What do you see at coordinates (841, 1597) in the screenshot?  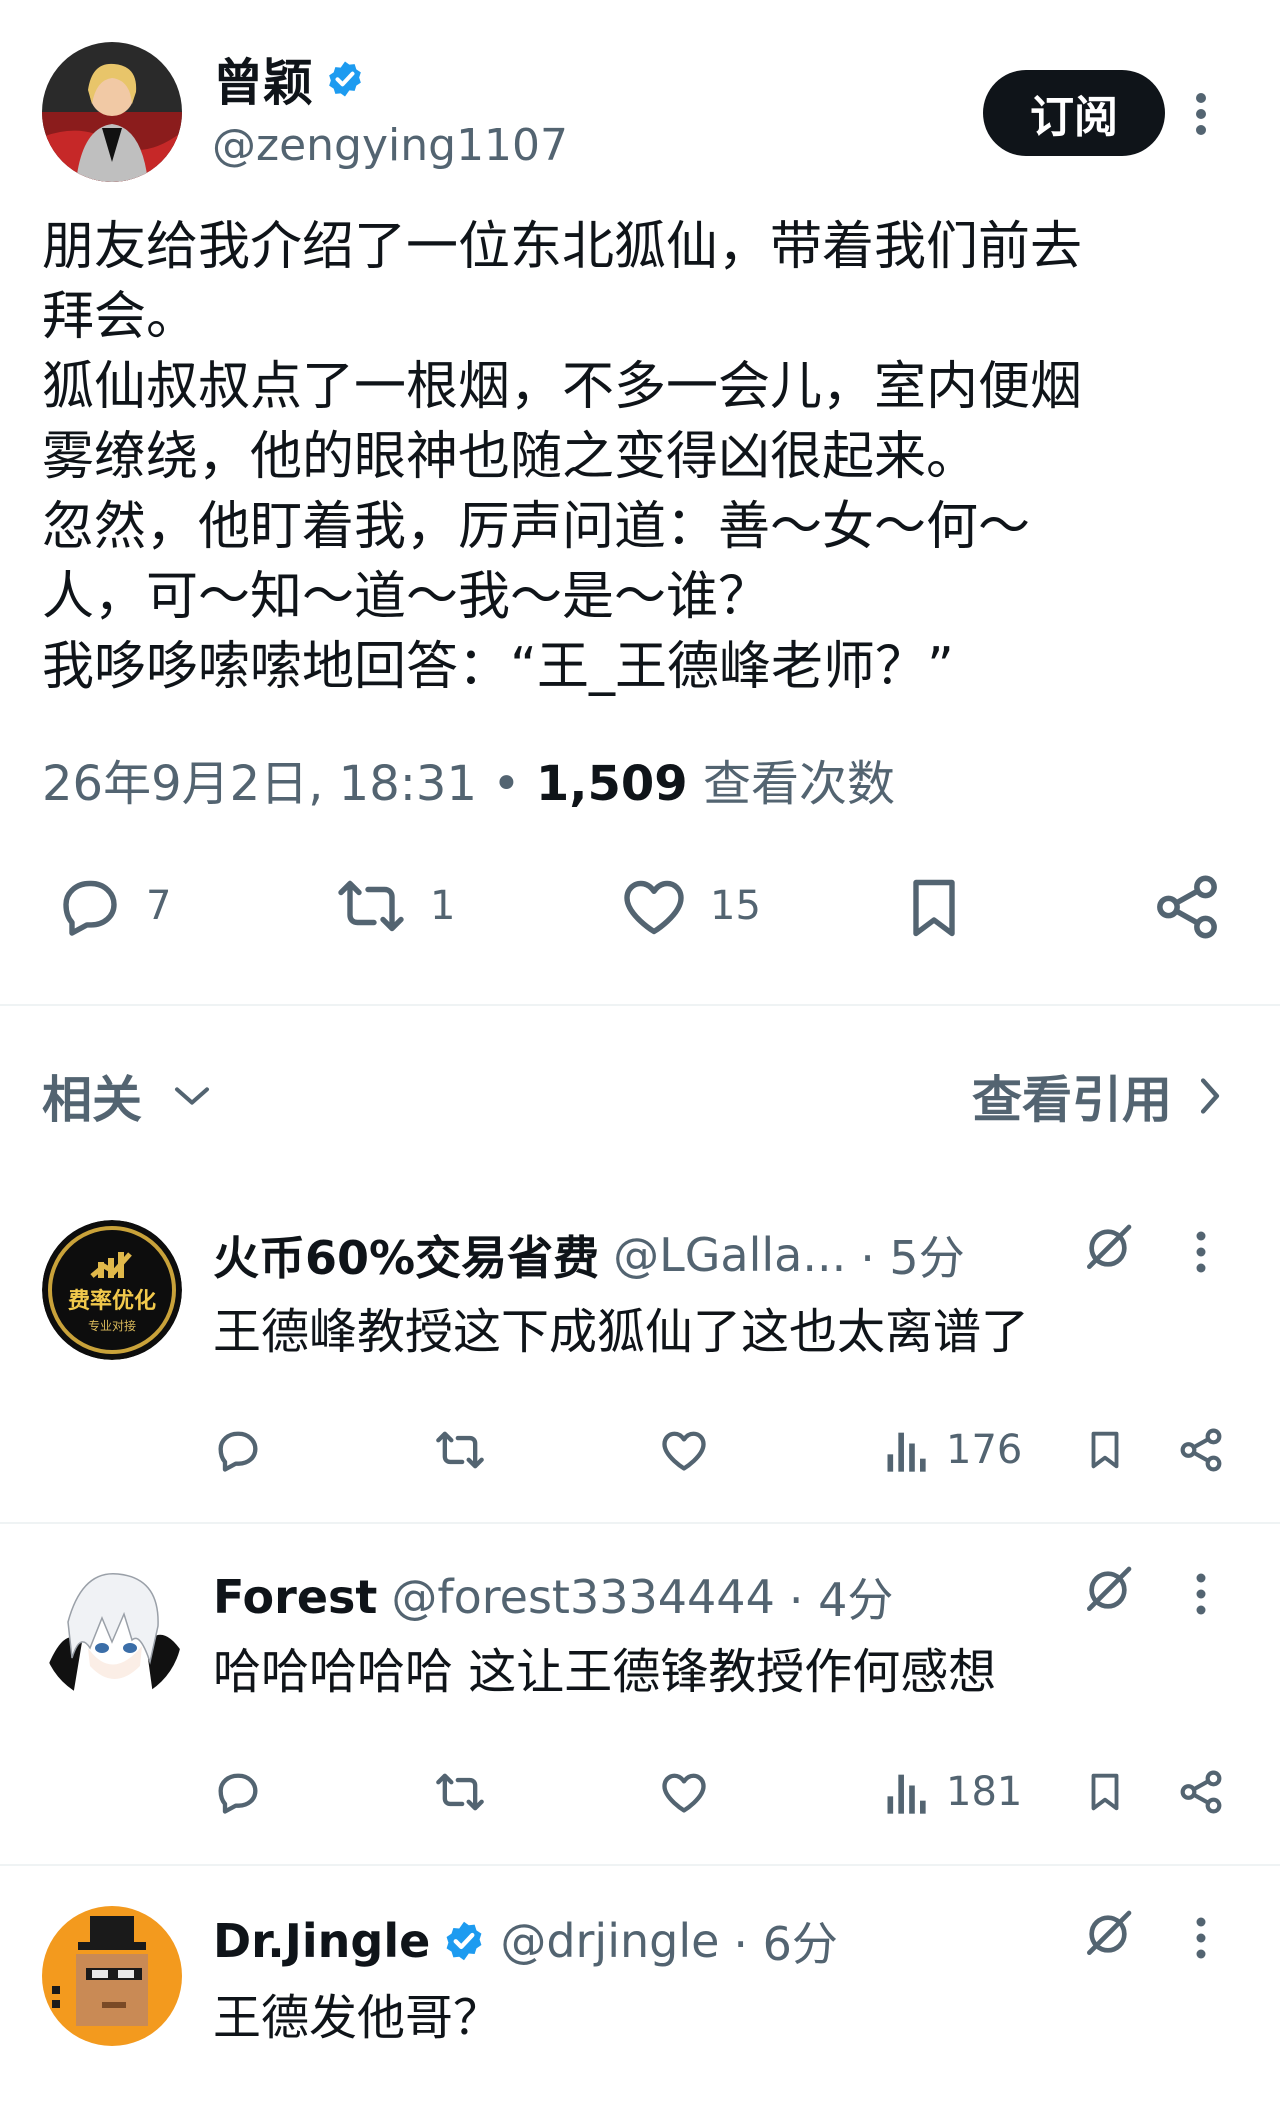 I see `reply-time: · 4分` at bounding box center [841, 1597].